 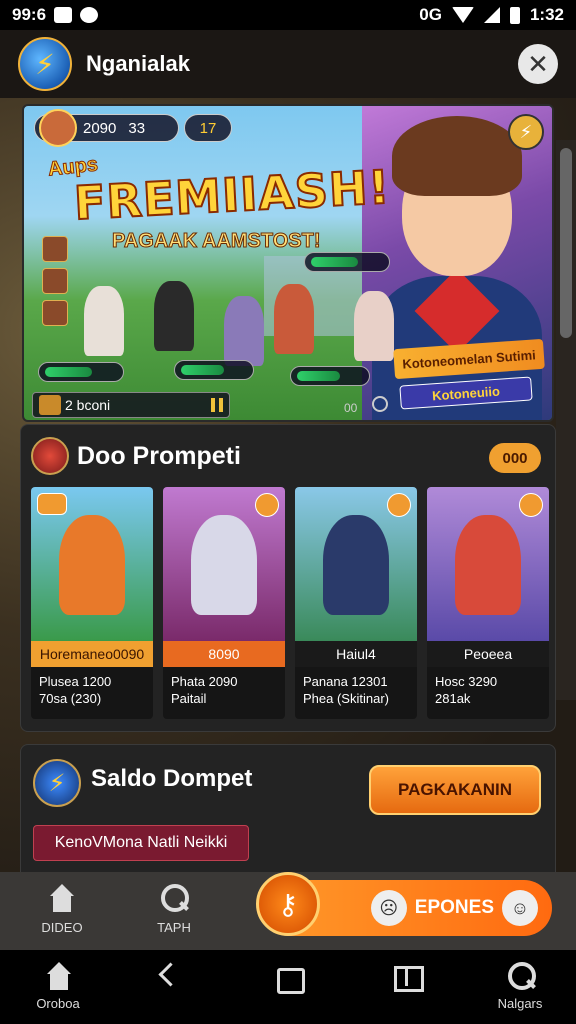 I want to click on game-meta-line2: Phea (Skitinar), so click(x=346, y=698).